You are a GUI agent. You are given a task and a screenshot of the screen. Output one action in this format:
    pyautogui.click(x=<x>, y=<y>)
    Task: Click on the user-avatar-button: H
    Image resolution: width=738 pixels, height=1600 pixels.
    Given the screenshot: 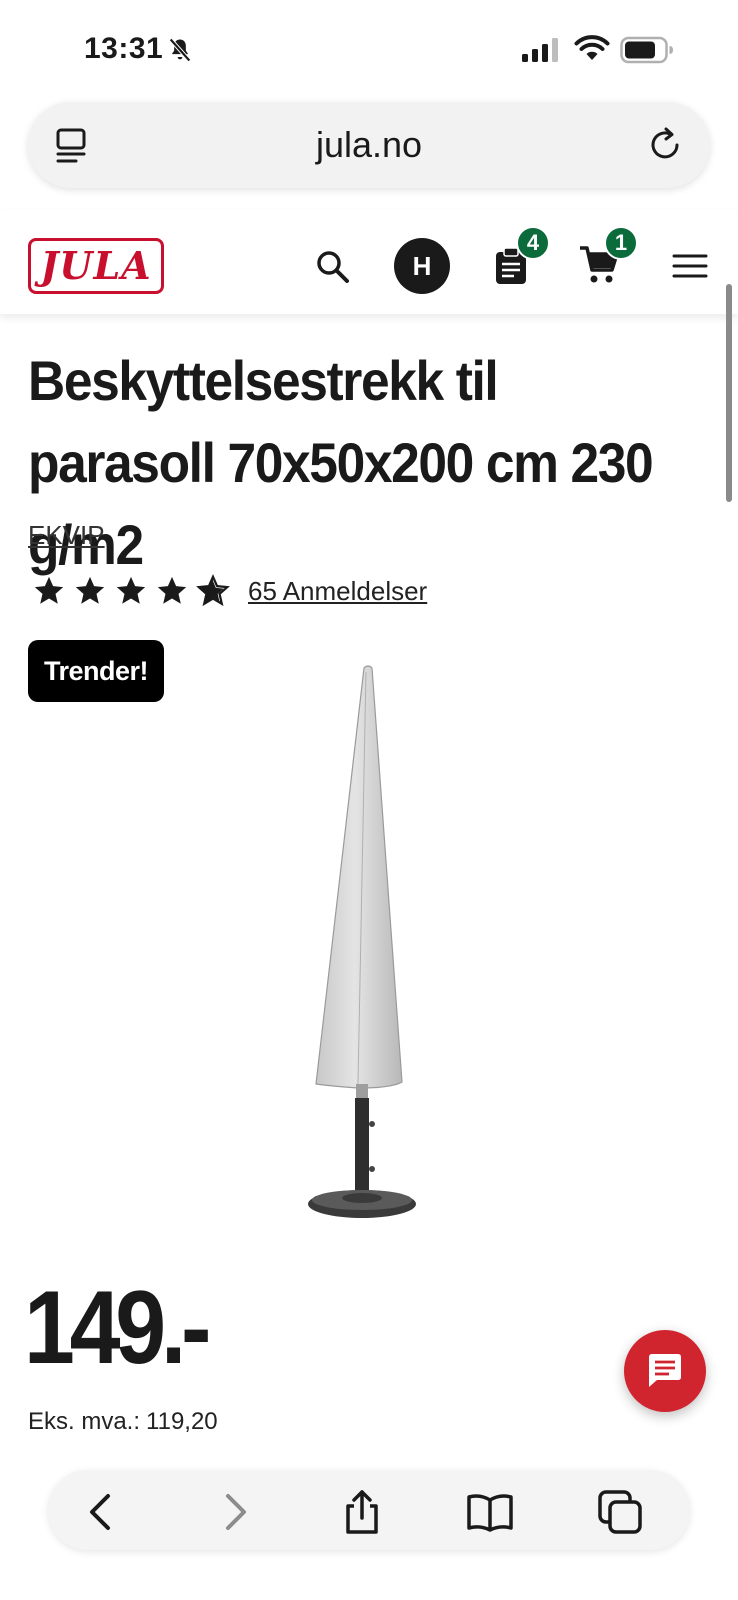 What is the action you would take?
    pyautogui.click(x=422, y=266)
    